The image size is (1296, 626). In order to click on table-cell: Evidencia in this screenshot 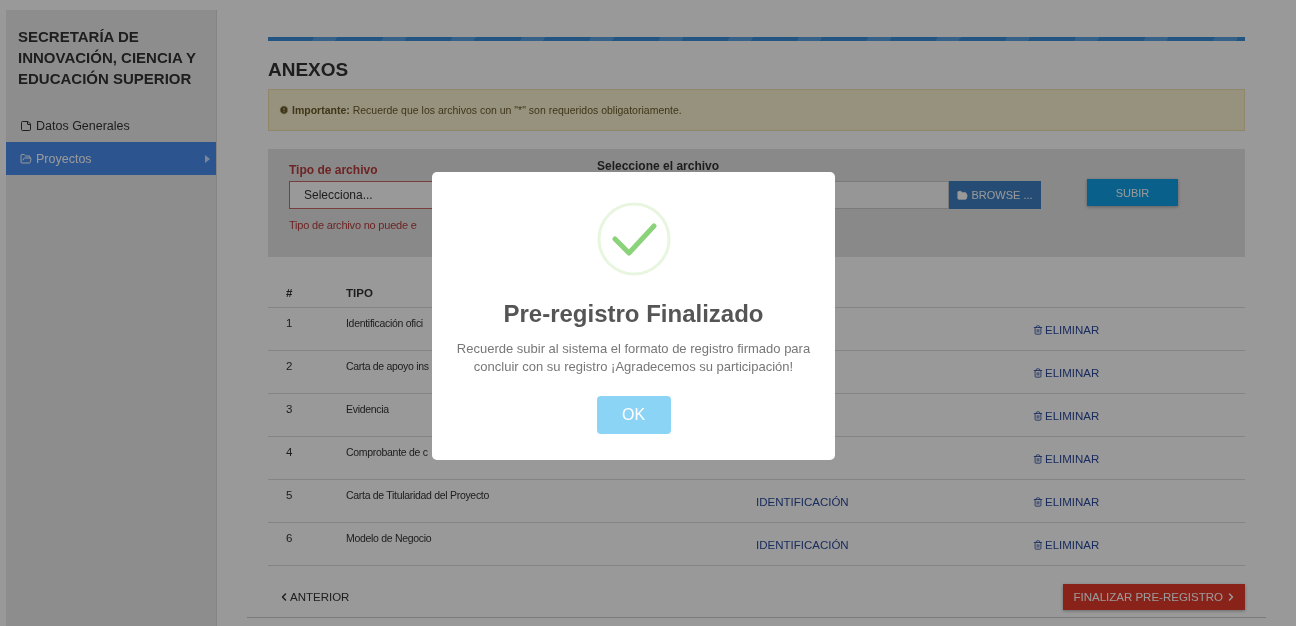, I will do `click(367, 409)`.